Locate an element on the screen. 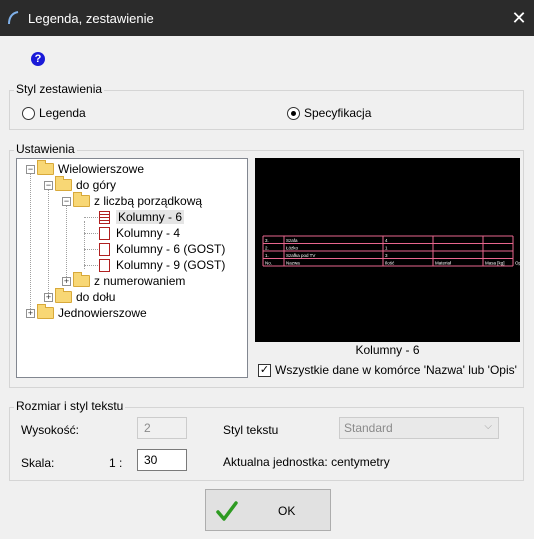 Image resolution: width=534 pixels, height=539 pixels. preview-cell: Ilość is located at coordinates (390, 262).